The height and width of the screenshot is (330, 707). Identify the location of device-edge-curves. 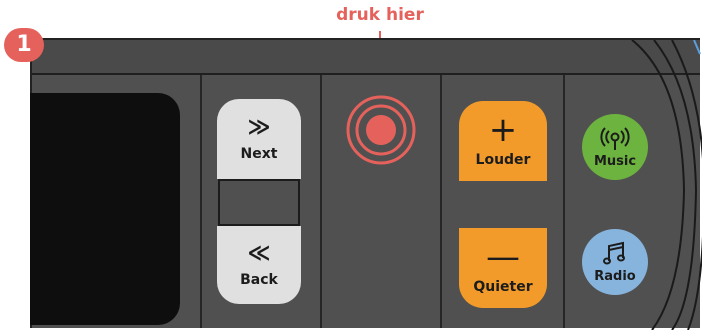
(666, 185).